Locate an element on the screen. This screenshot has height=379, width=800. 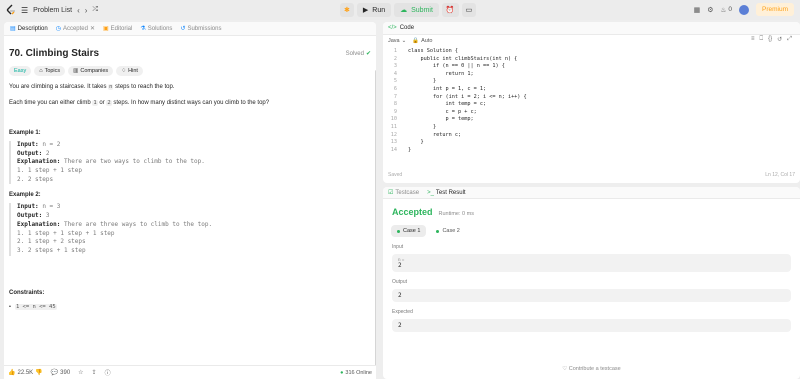
checkbox-icon: ☑ is located at coordinates (391, 193).